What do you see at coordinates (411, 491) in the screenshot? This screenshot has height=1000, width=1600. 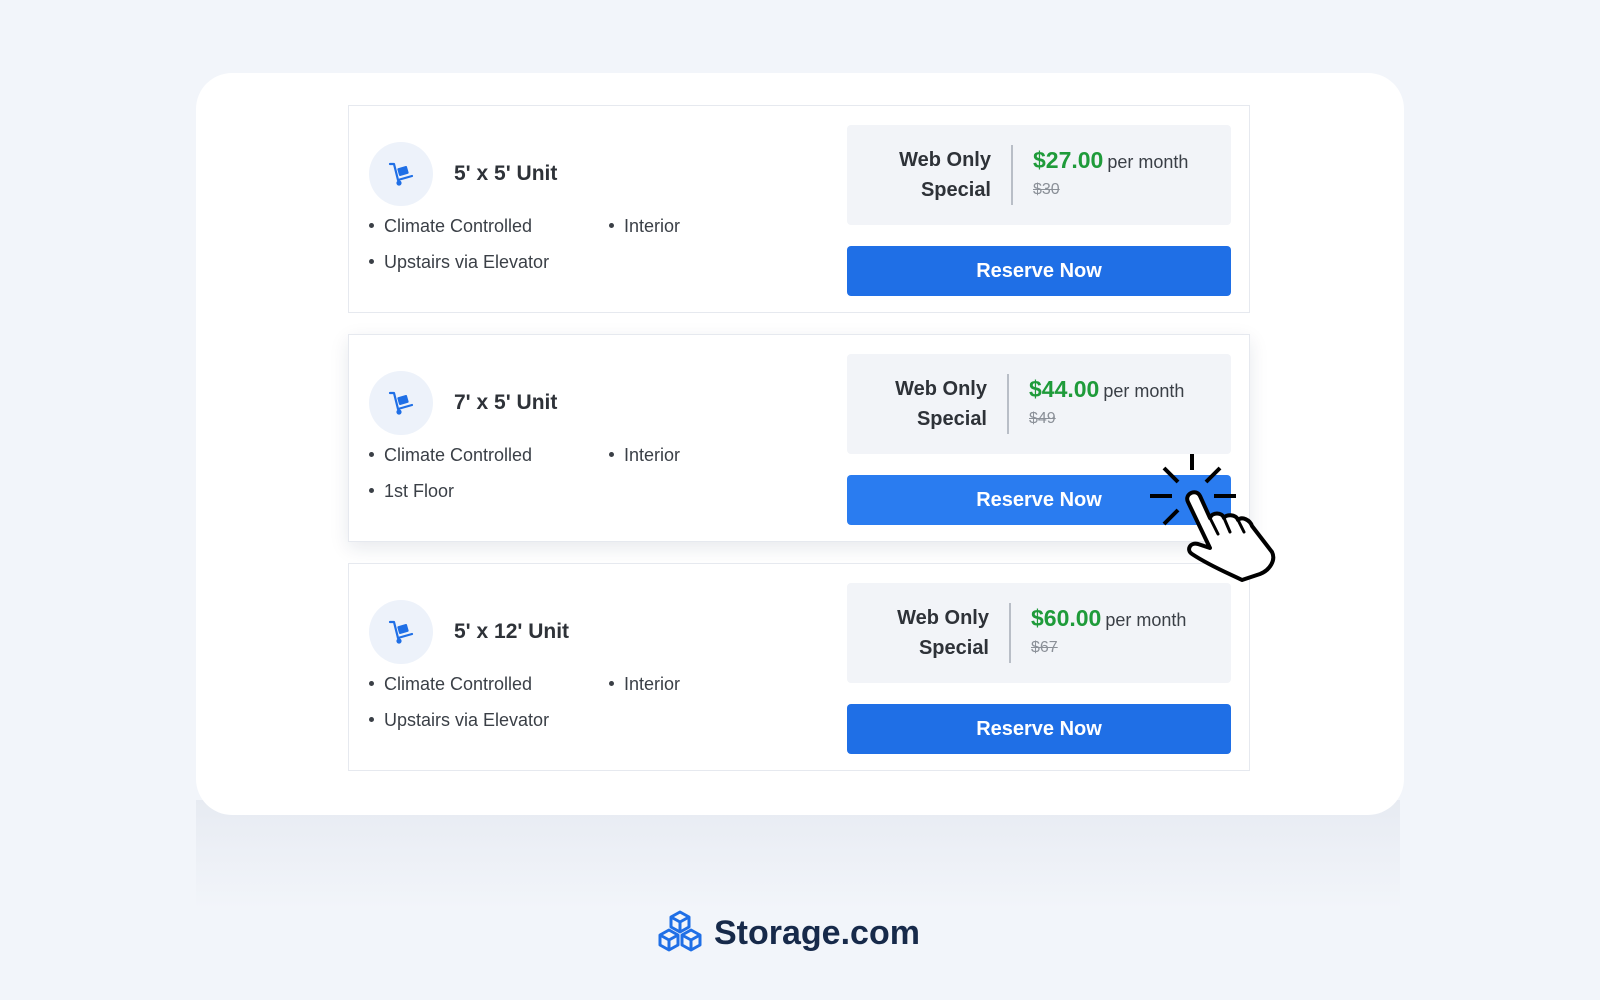 I see `feature-item: 1st Floor` at bounding box center [411, 491].